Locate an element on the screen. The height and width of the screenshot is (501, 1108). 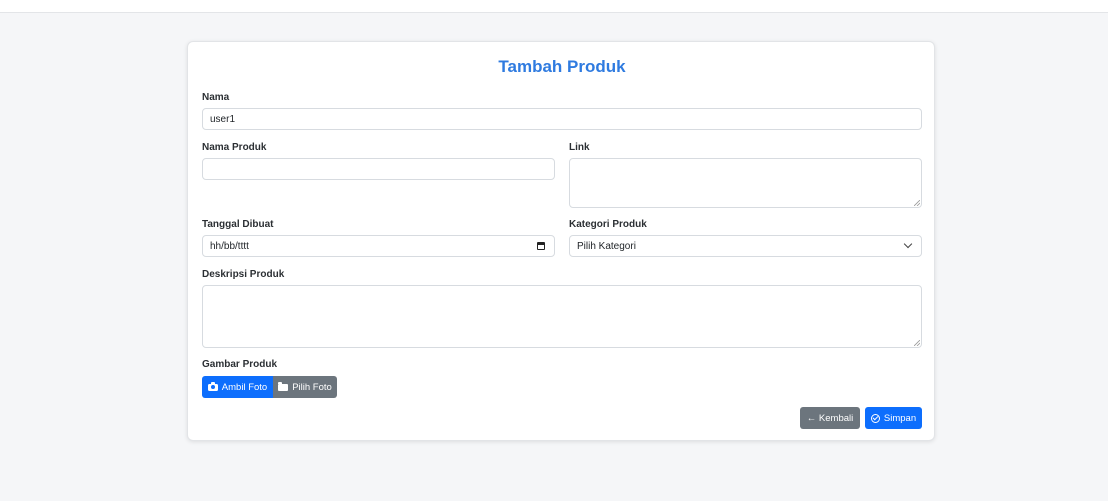
link-textarea is located at coordinates (745, 183).